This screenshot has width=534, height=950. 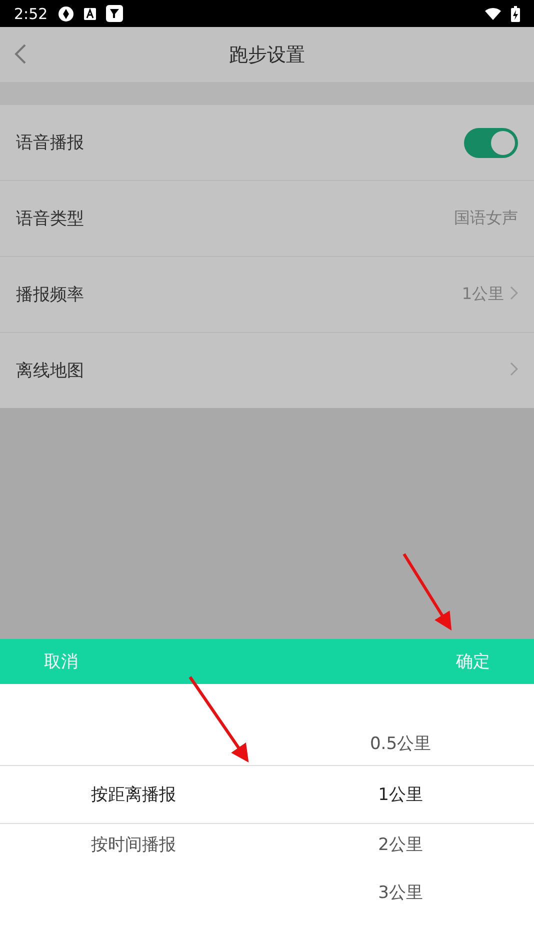 I want to click on picker-option: 按时间播报, so click(x=133, y=844).